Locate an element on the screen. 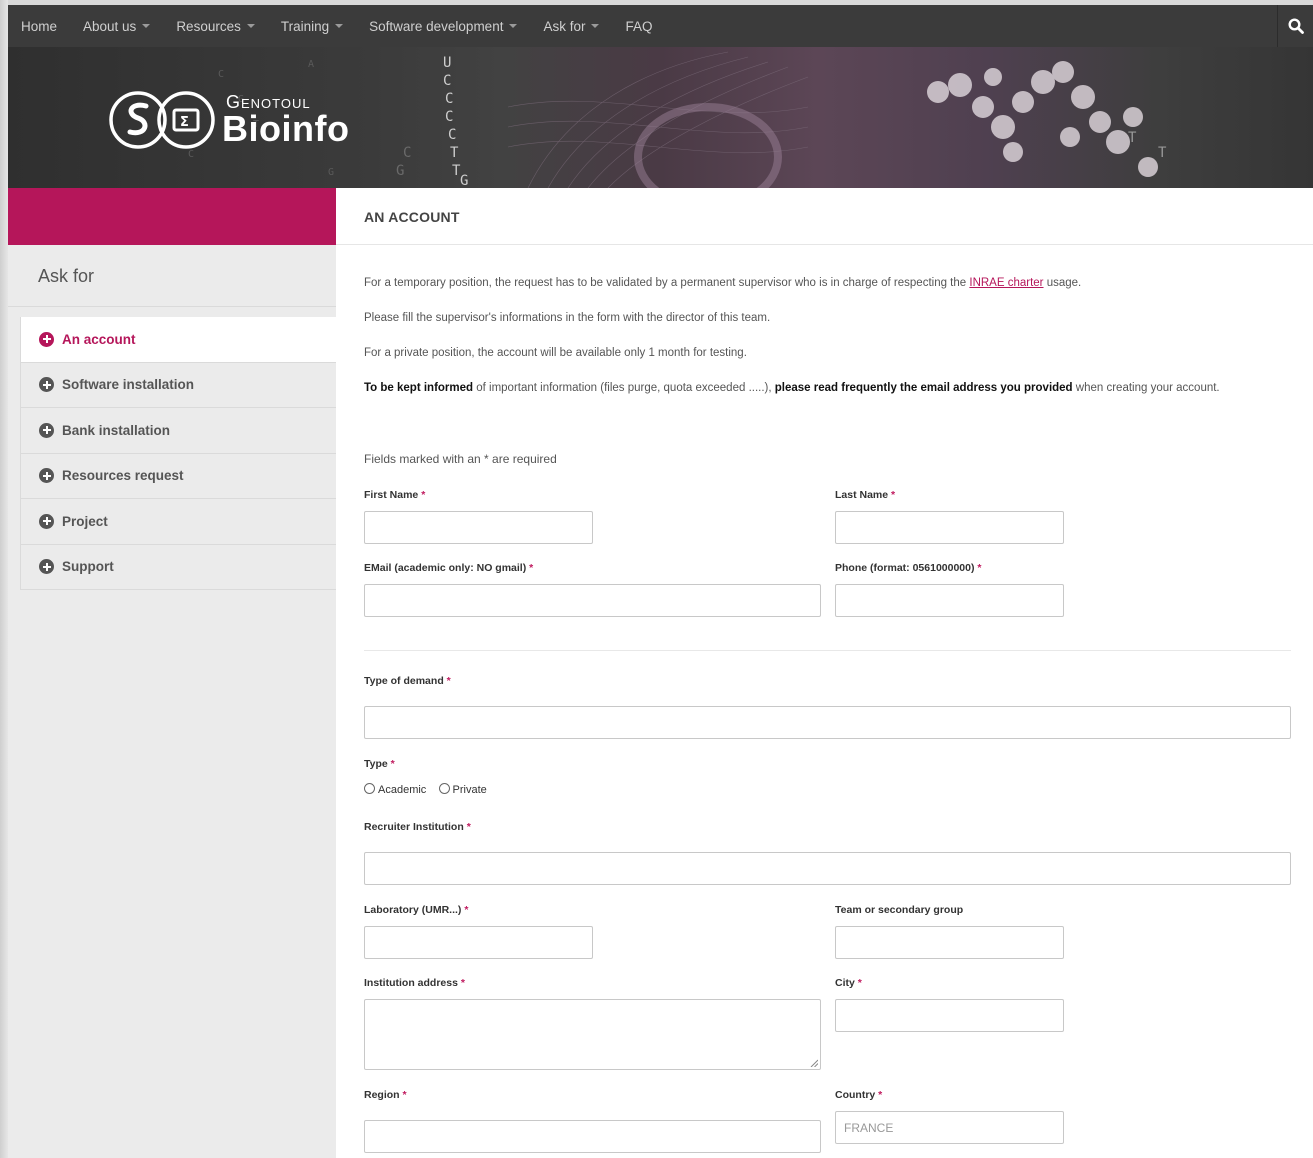 The height and width of the screenshot is (1158, 1313). radio-academic-label: Academic is located at coordinates (402, 790).